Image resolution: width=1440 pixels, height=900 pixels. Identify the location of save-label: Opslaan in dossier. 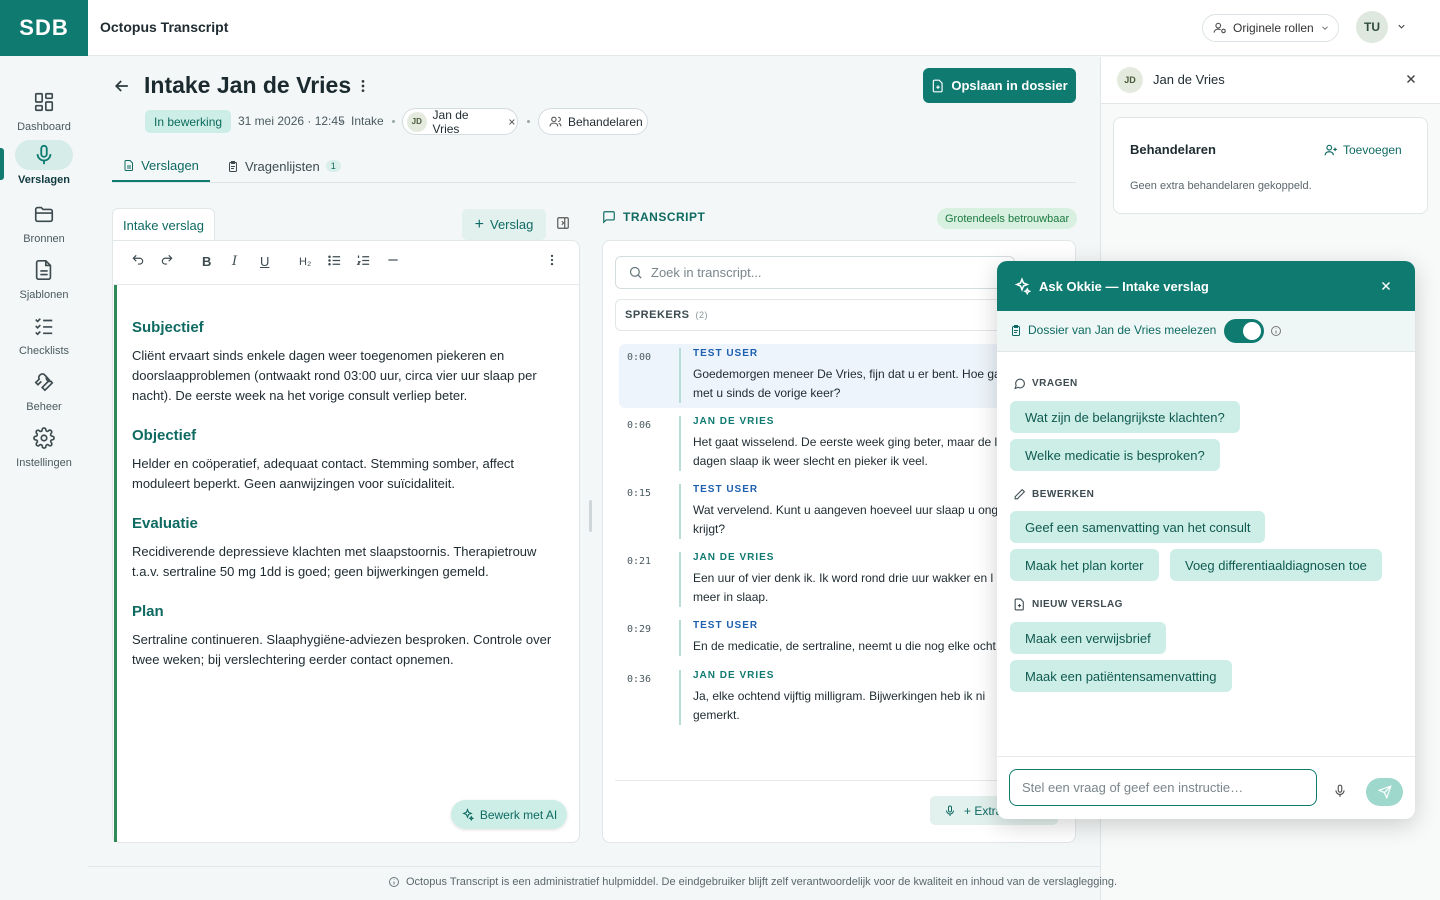
(1009, 85).